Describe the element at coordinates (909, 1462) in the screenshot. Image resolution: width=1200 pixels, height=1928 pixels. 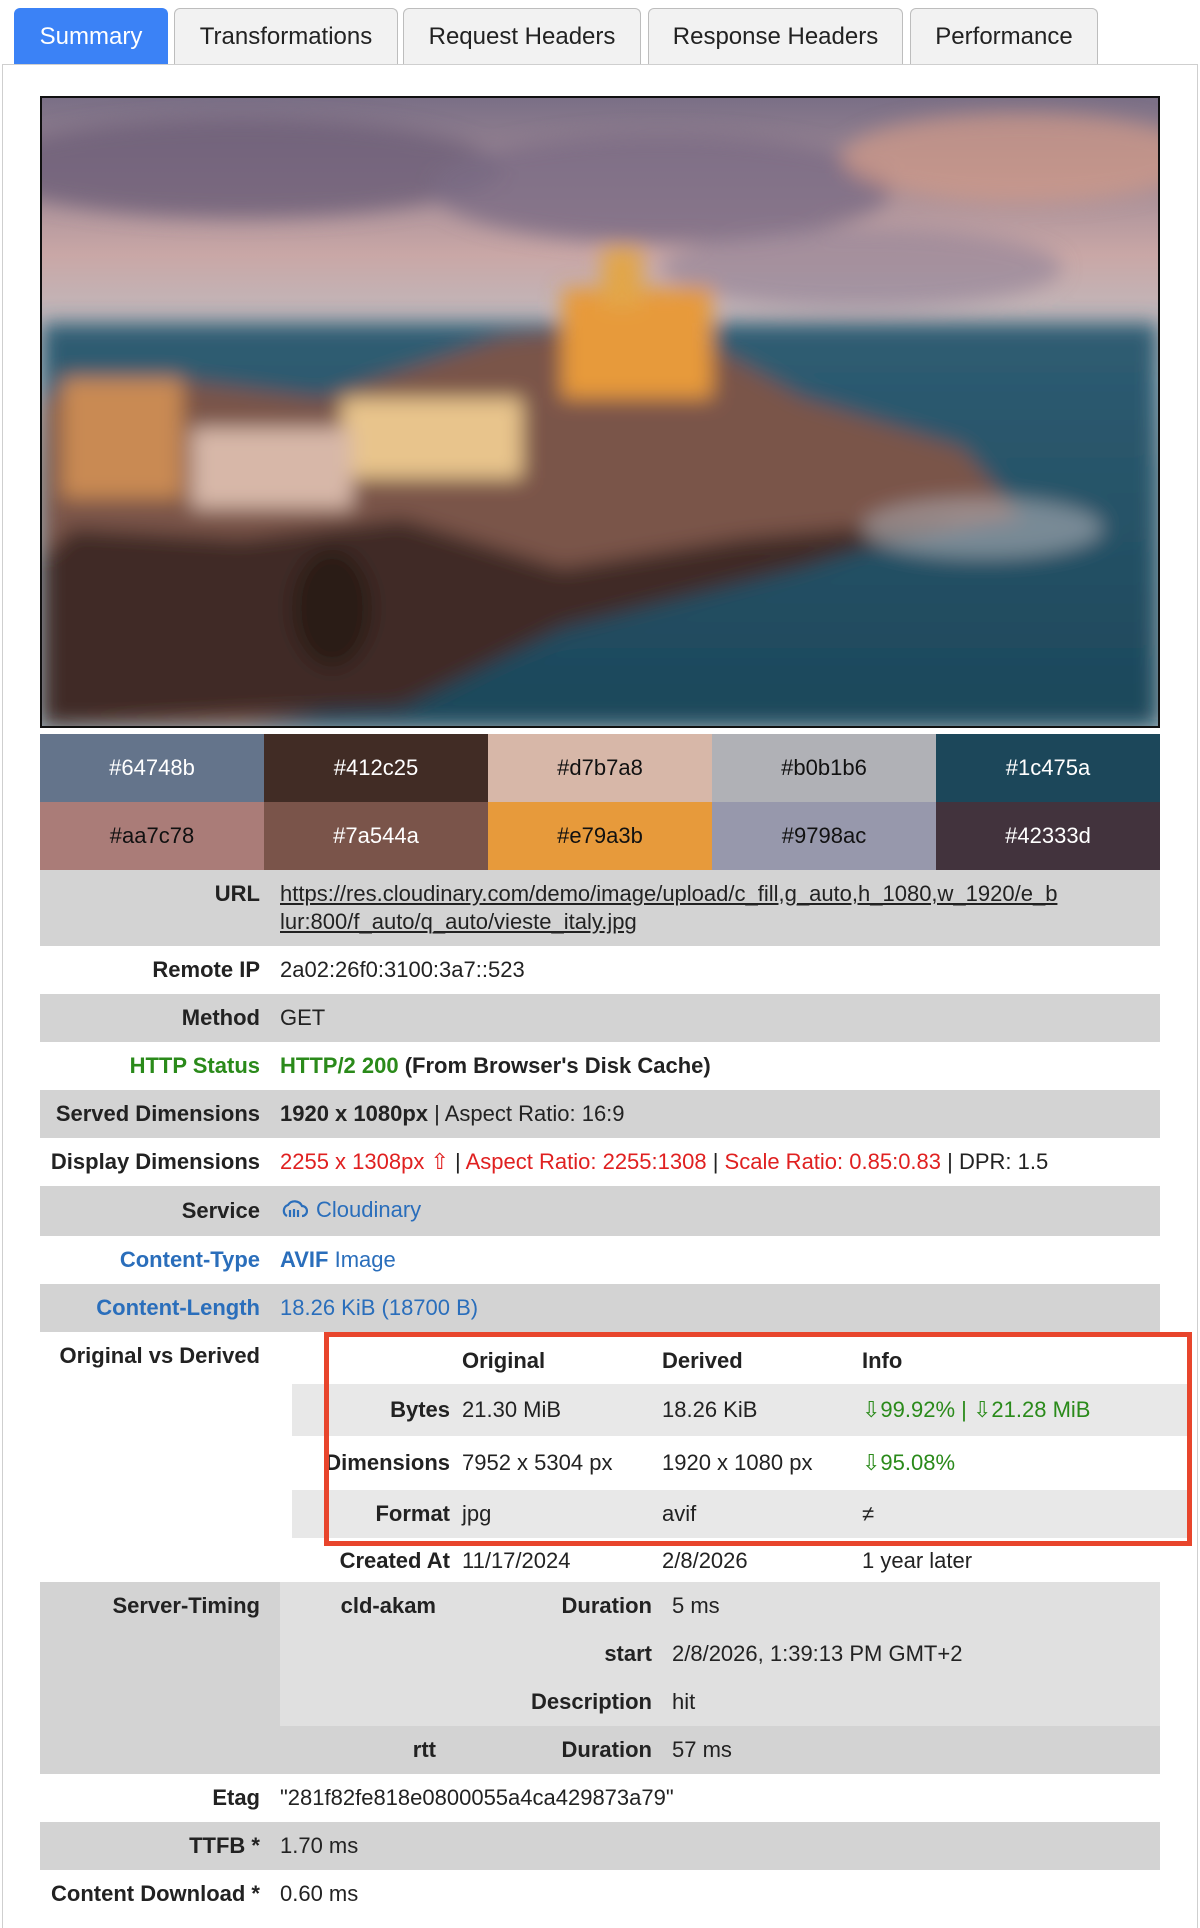
I see `info-value: ⇩95.08%` at that location.